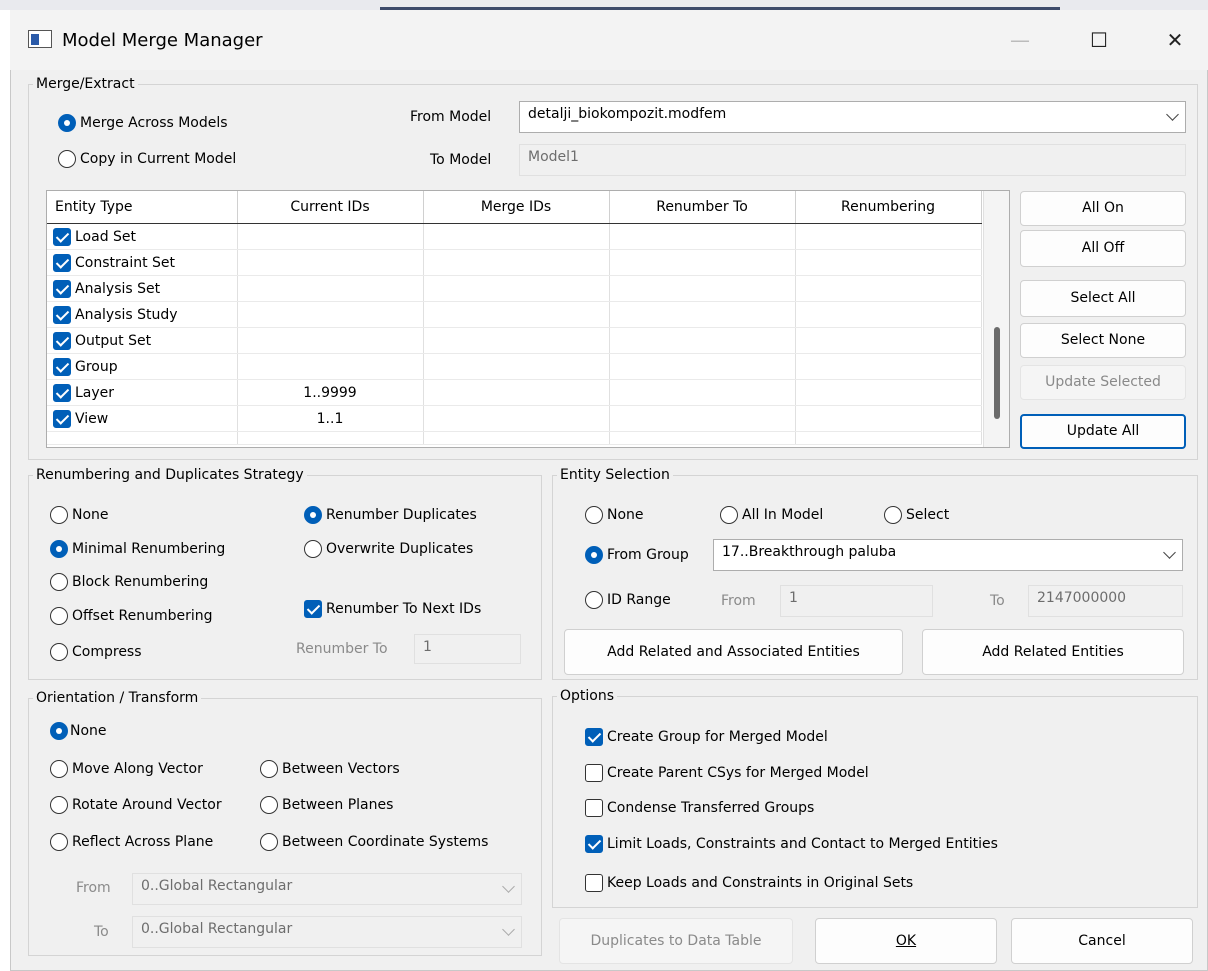 The image size is (1208, 971). I want to click on table-row: View 1..1, so click(514, 418).